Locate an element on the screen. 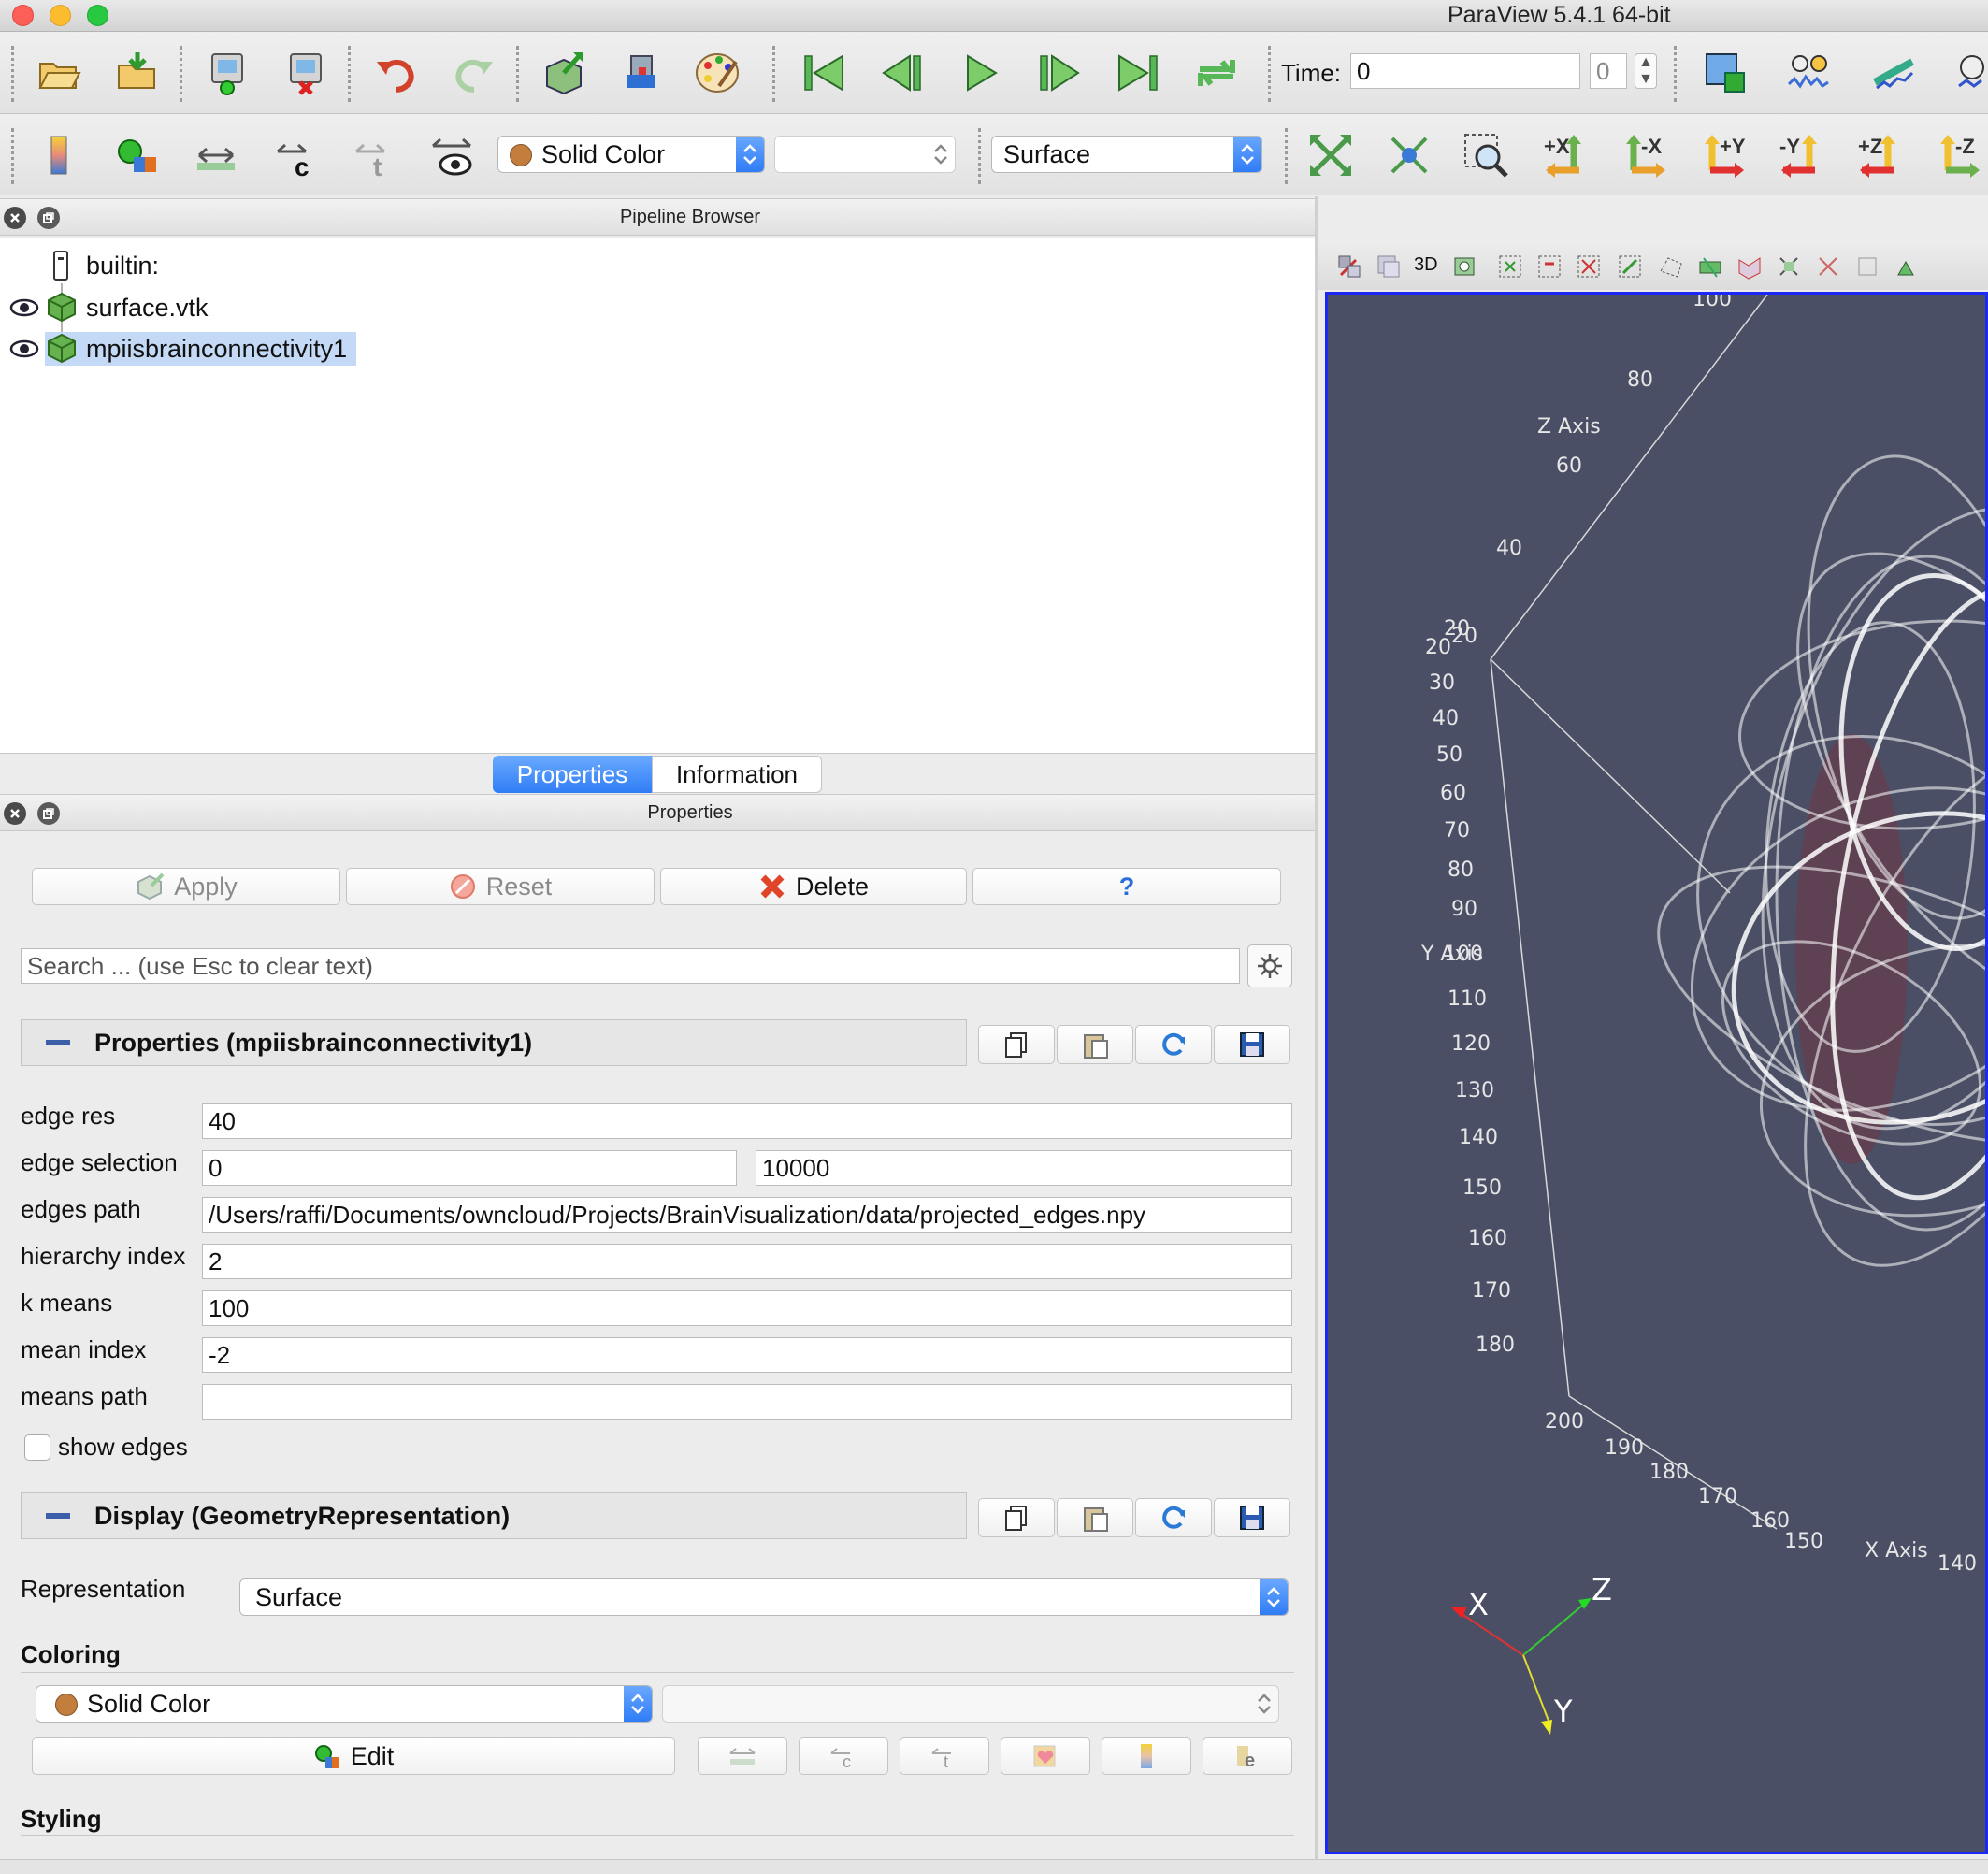  color-by-combo: Solid Color is located at coordinates (631, 154).